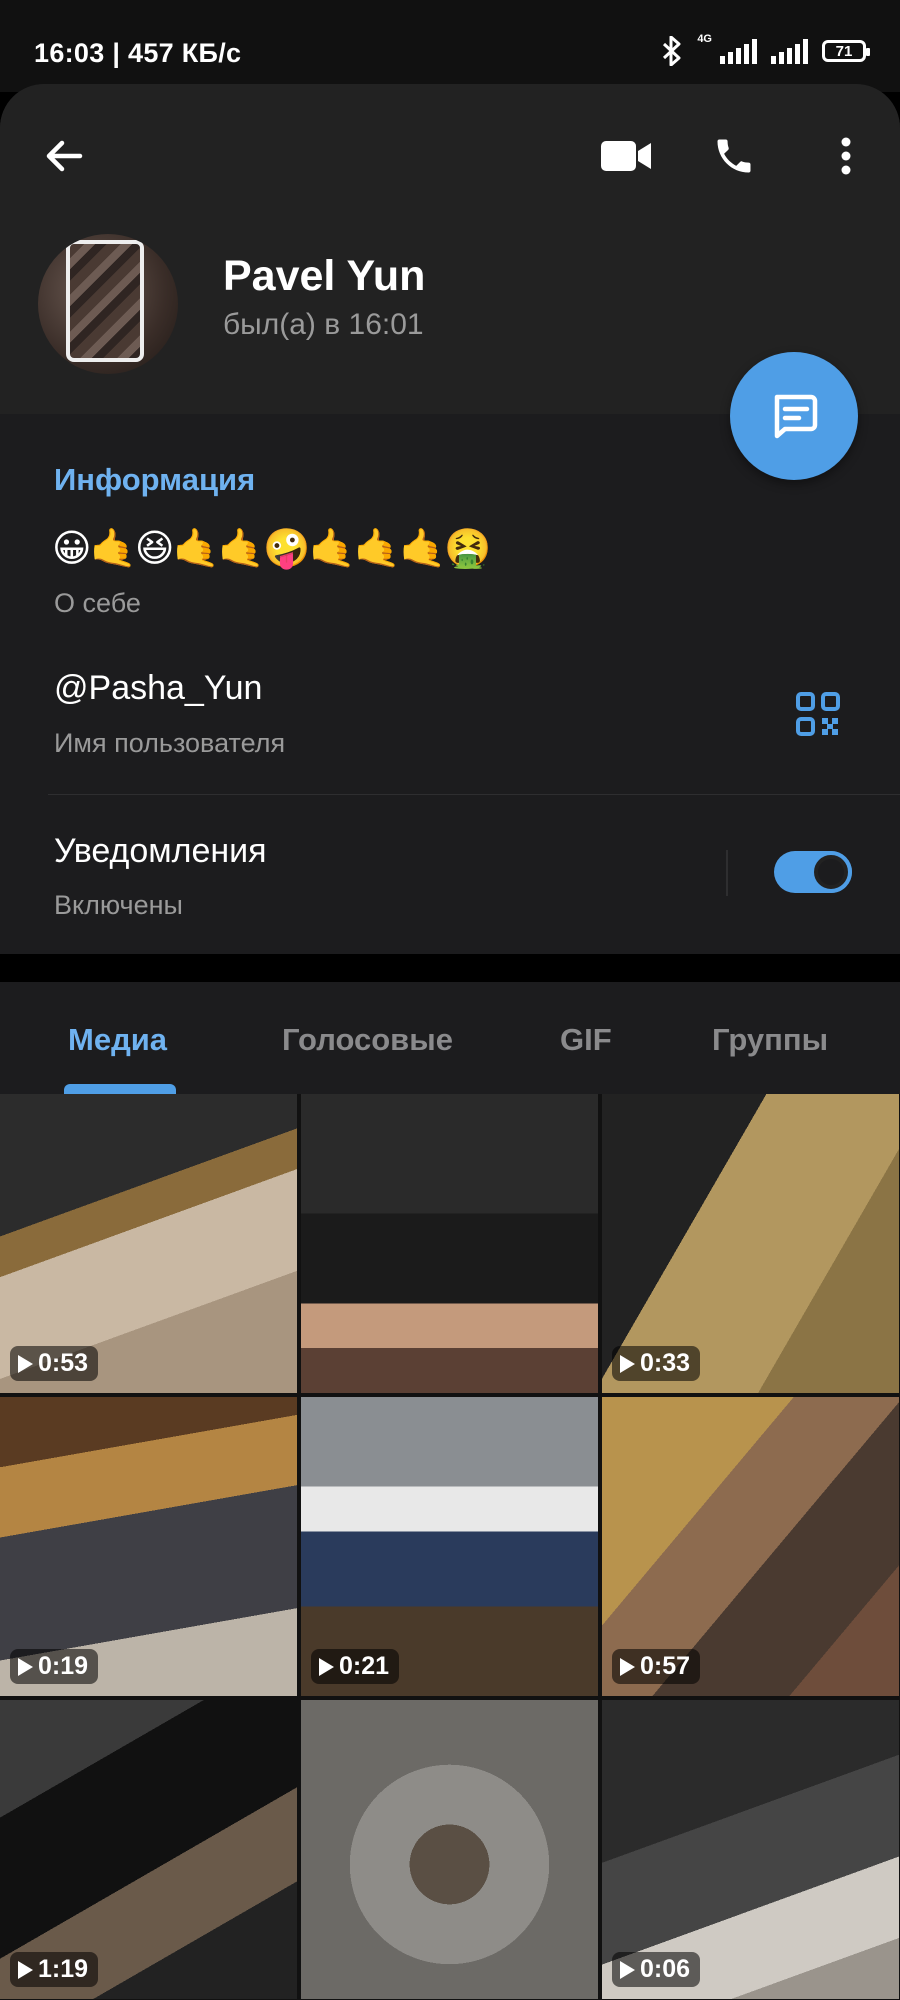 The width and height of the screenshot is (900, 2000). I want to click on battery-icon: 71, so click(846, 51).